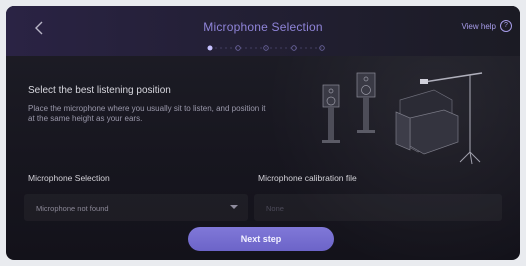  I want to click on step-indicator, so click(266, 48).